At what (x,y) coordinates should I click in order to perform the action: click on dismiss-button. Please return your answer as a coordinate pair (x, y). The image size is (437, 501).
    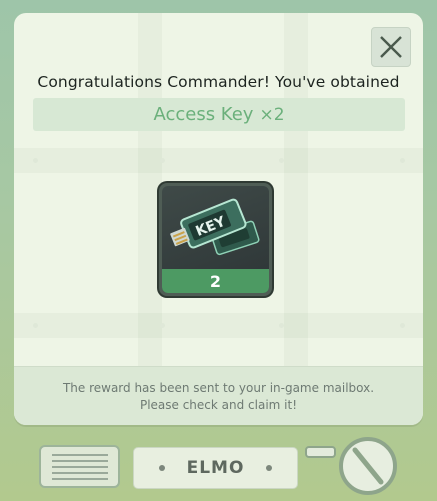
    Looking at the image, I should click on (368, 466).